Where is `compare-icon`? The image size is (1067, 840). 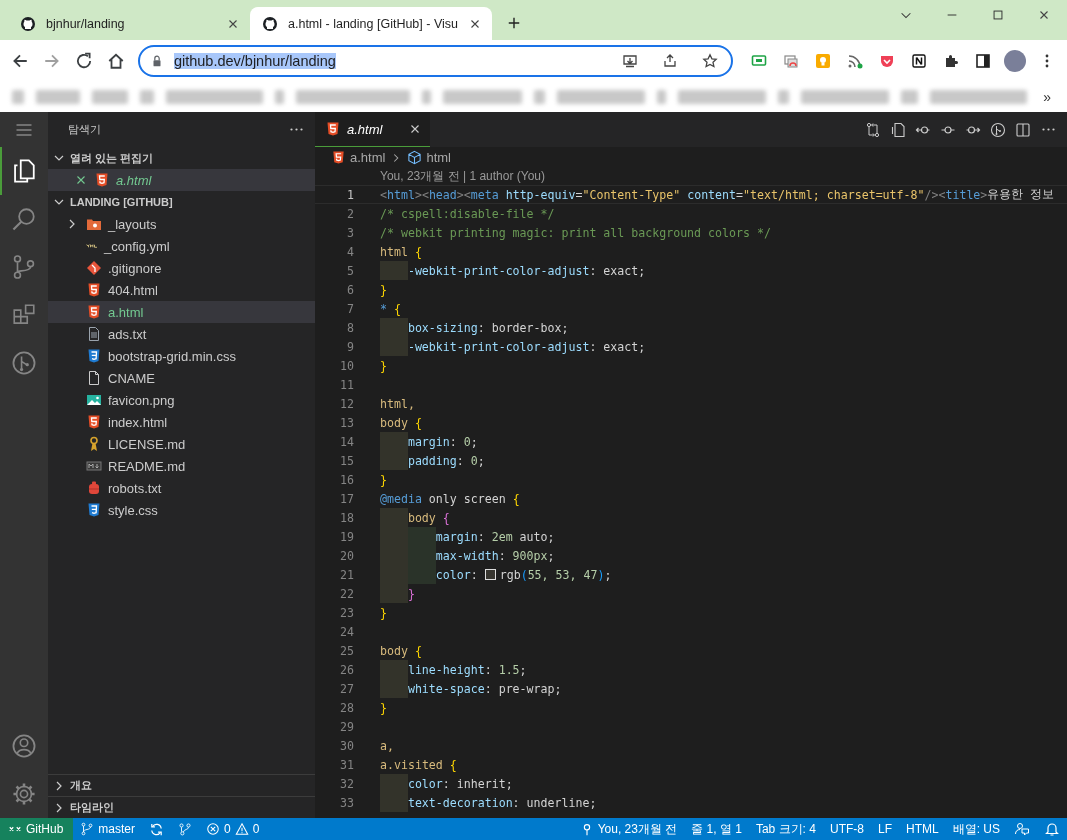
compare-icon is located at coordinates (873, 129).